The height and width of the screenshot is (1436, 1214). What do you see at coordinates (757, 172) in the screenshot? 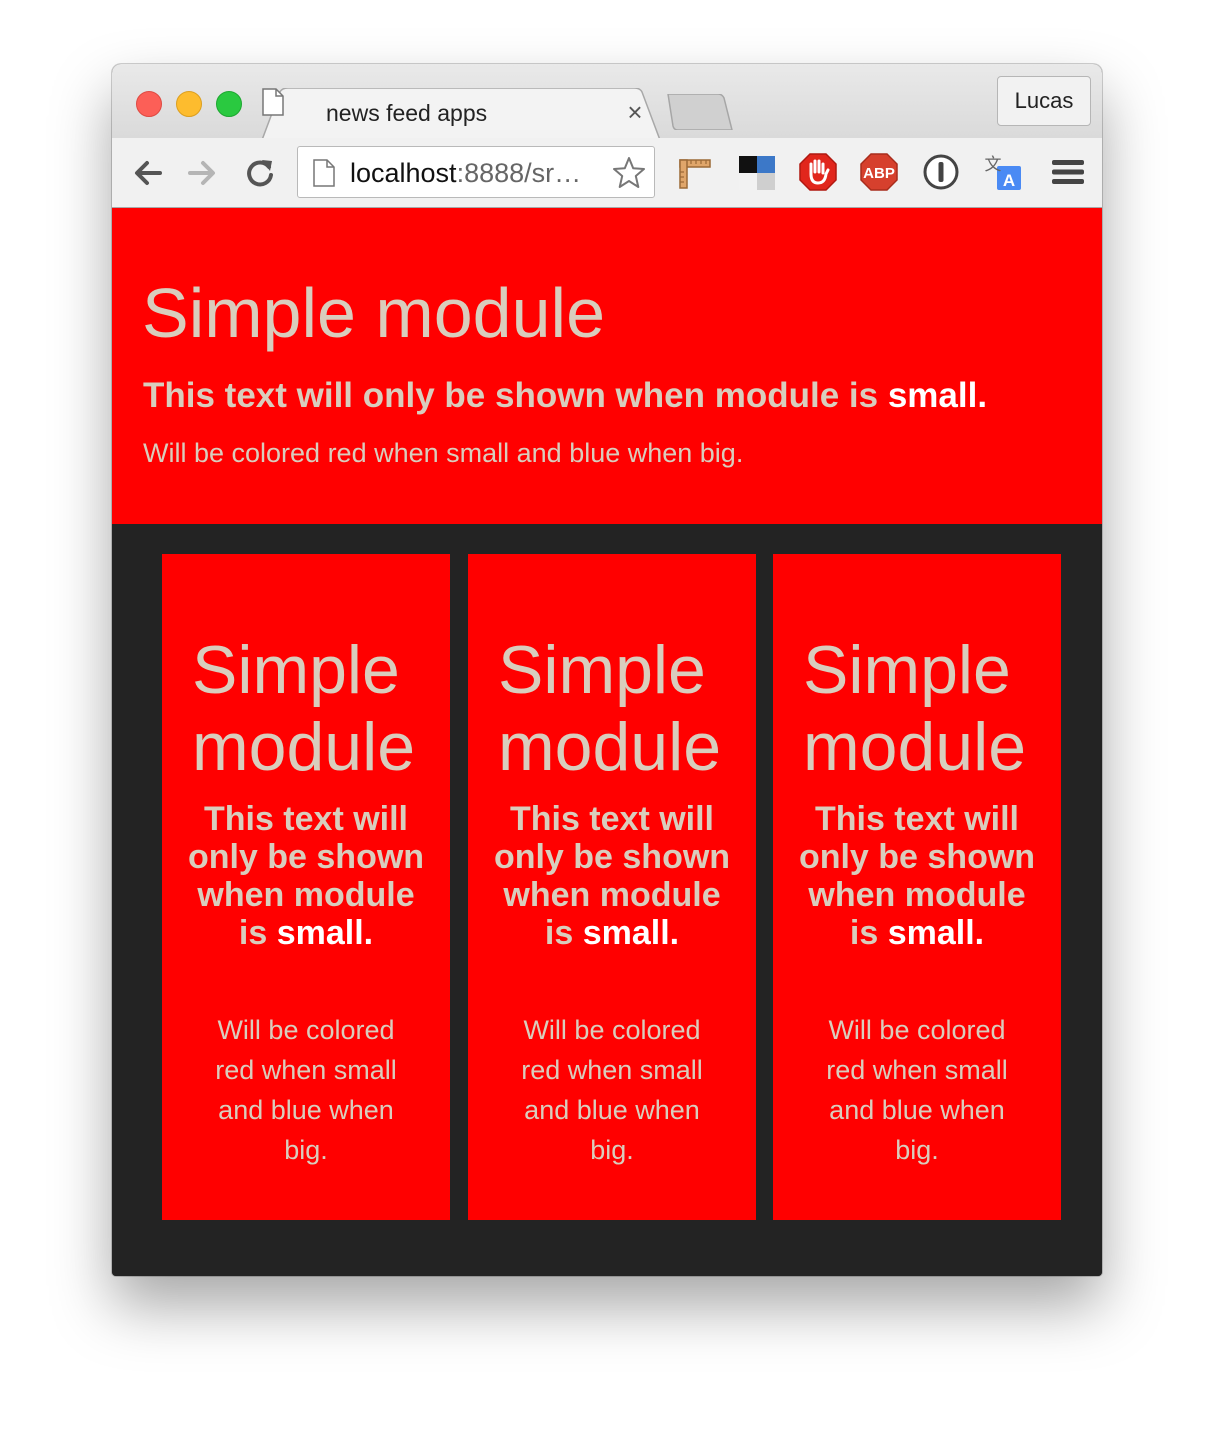
I see `tile-extension-icon` at bounding box center [757, 172].